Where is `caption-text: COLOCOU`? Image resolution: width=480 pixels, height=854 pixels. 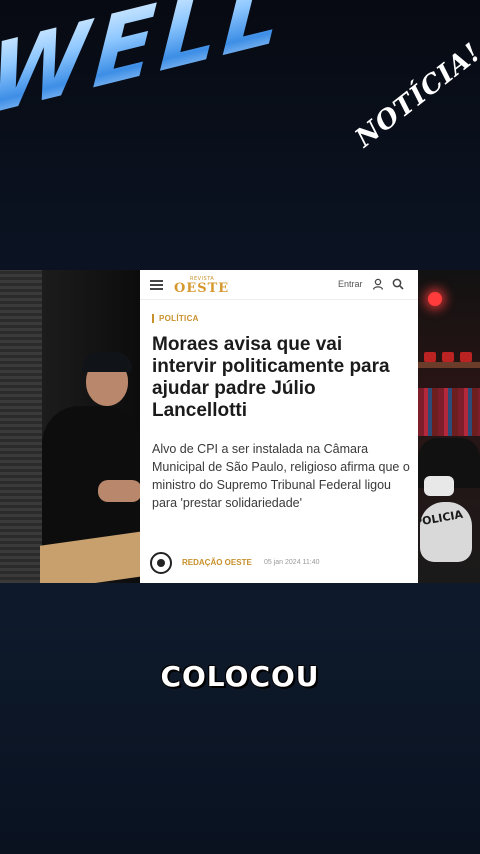 caption-text: COLOCOU is located at coordinates (239, 676).